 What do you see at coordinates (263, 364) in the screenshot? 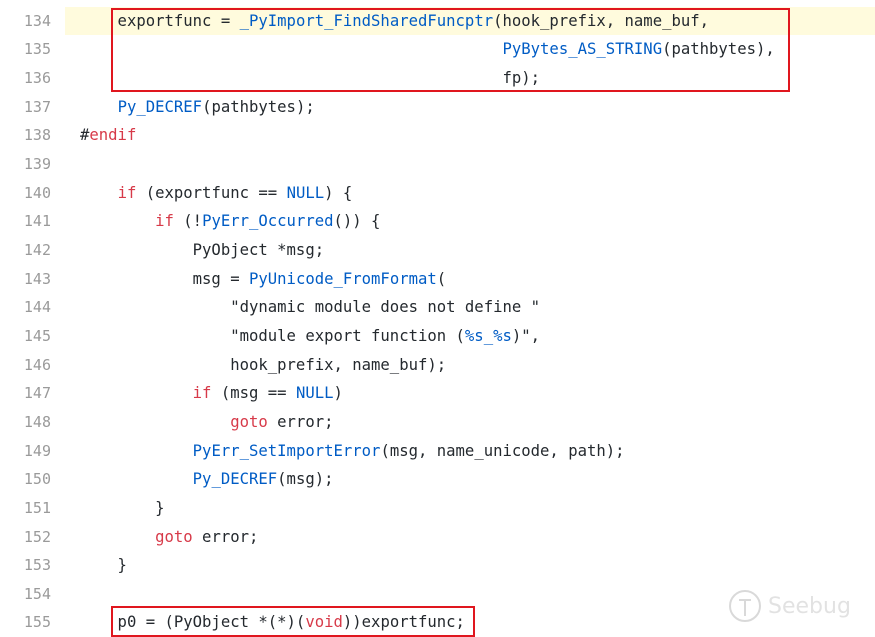
I see `code-token: hook_prefix, name_buf);` at bounding box center [263, 364].